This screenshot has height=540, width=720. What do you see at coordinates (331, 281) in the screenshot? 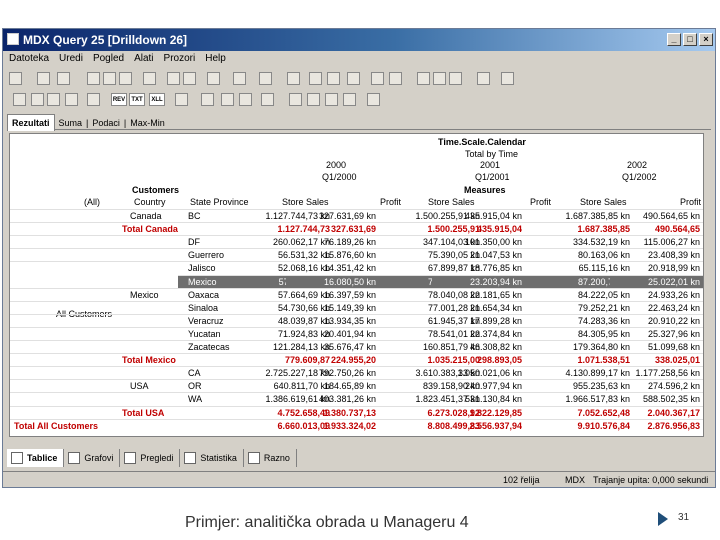
I see `value-cell: 16.080,50 kn` at bounding box center [331, 281].